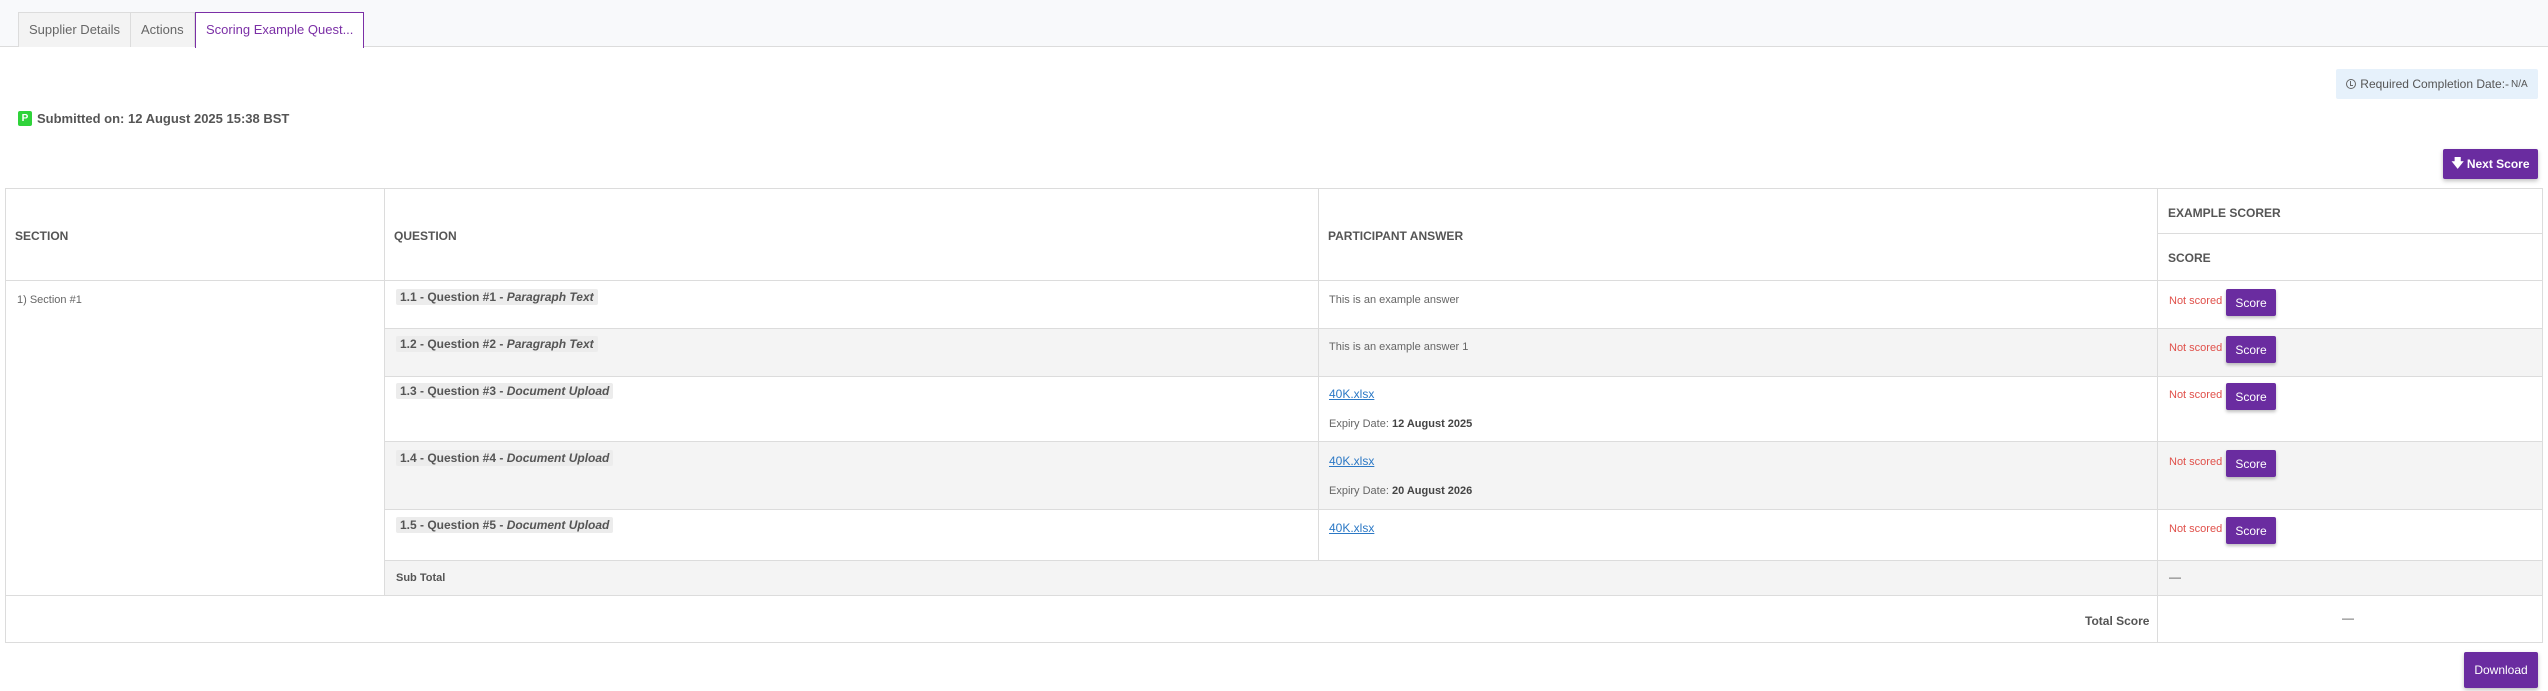 The image size is (2548, 691). I want to click on arrow-down-icon: 🡇, so click(2457, 162).